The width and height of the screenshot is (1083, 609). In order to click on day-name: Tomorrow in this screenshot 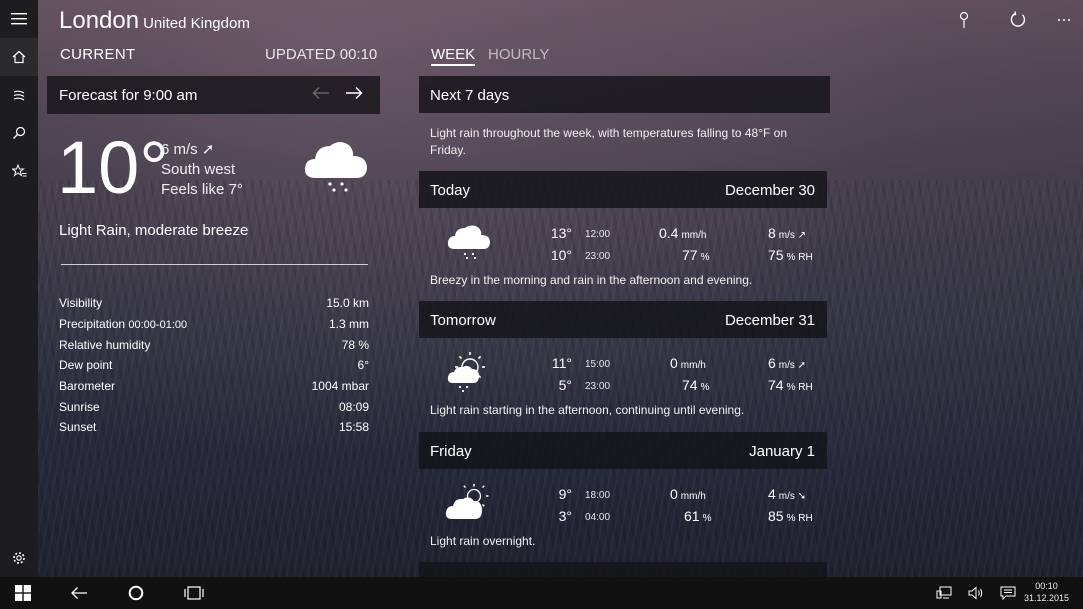, I will do `click(463, 320)`.